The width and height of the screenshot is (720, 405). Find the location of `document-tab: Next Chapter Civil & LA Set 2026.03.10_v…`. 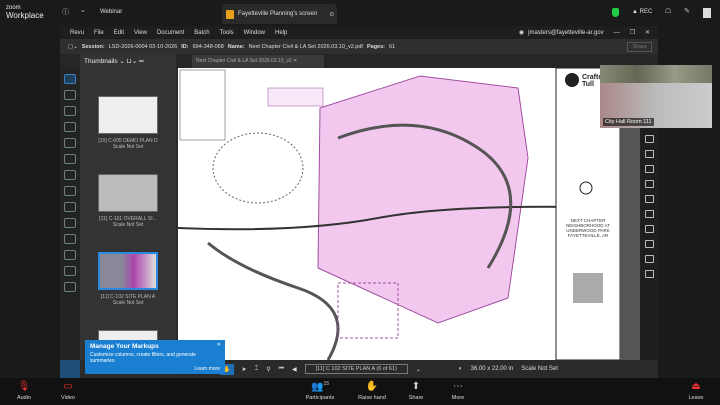

document-tab: Next Chapter Civil & LA Set 2026.03.10_v… is located at coordinates (258, 61).